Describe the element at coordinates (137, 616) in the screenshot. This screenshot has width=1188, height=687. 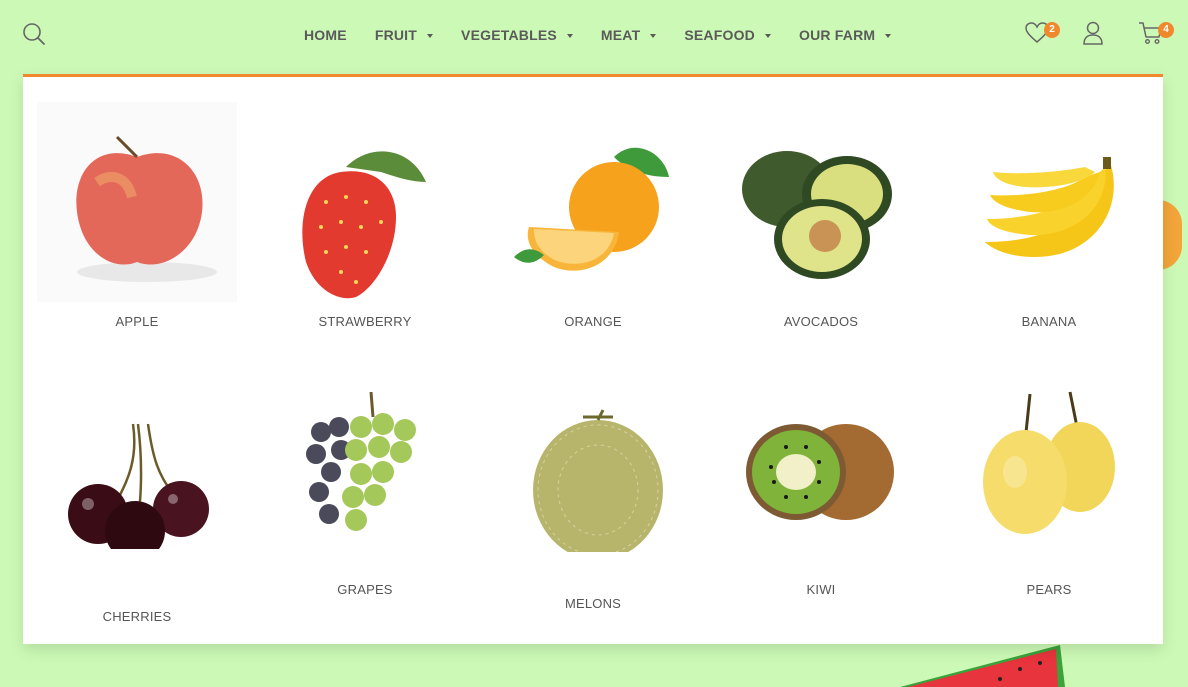
I see `menu-item-label: CHERRIES` at that location.